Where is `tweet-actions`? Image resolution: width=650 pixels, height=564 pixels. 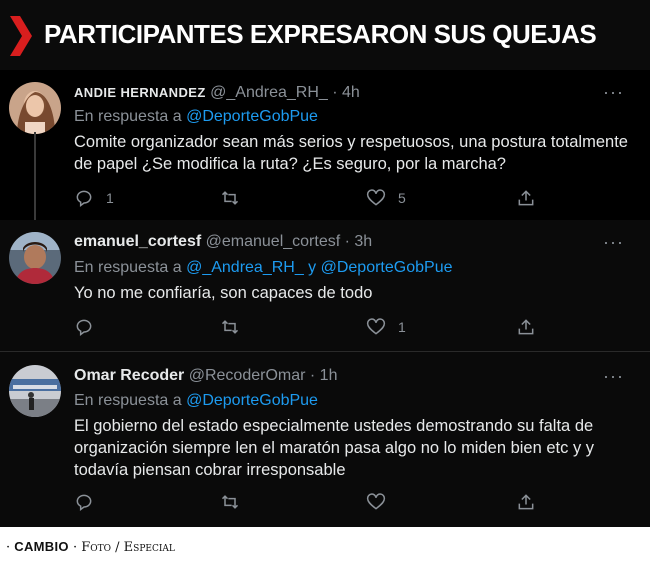 tweet-actions is located at coordinates (309, 502).